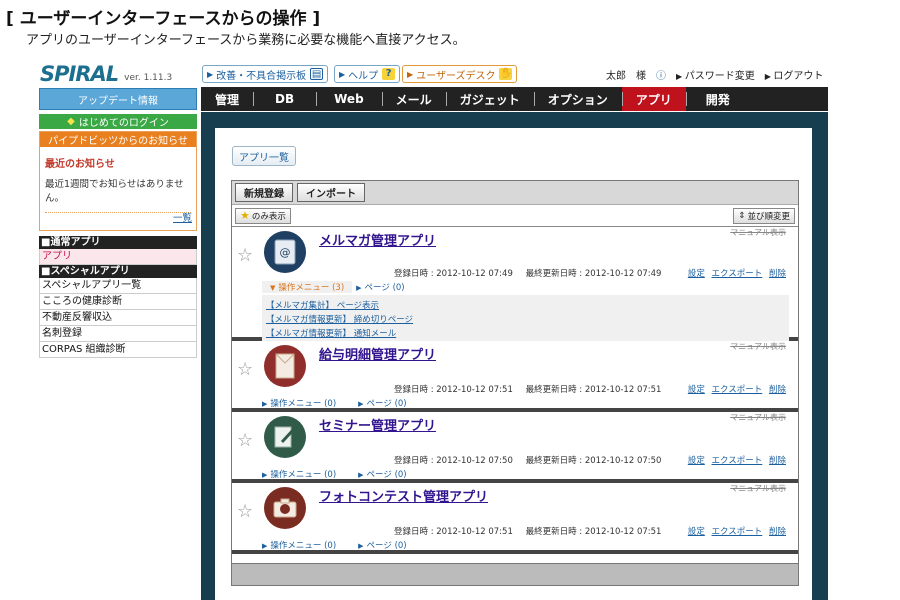  I want to click on board-button: ▶ 改善・不具合掲示板 ▤, so click(265, 74).